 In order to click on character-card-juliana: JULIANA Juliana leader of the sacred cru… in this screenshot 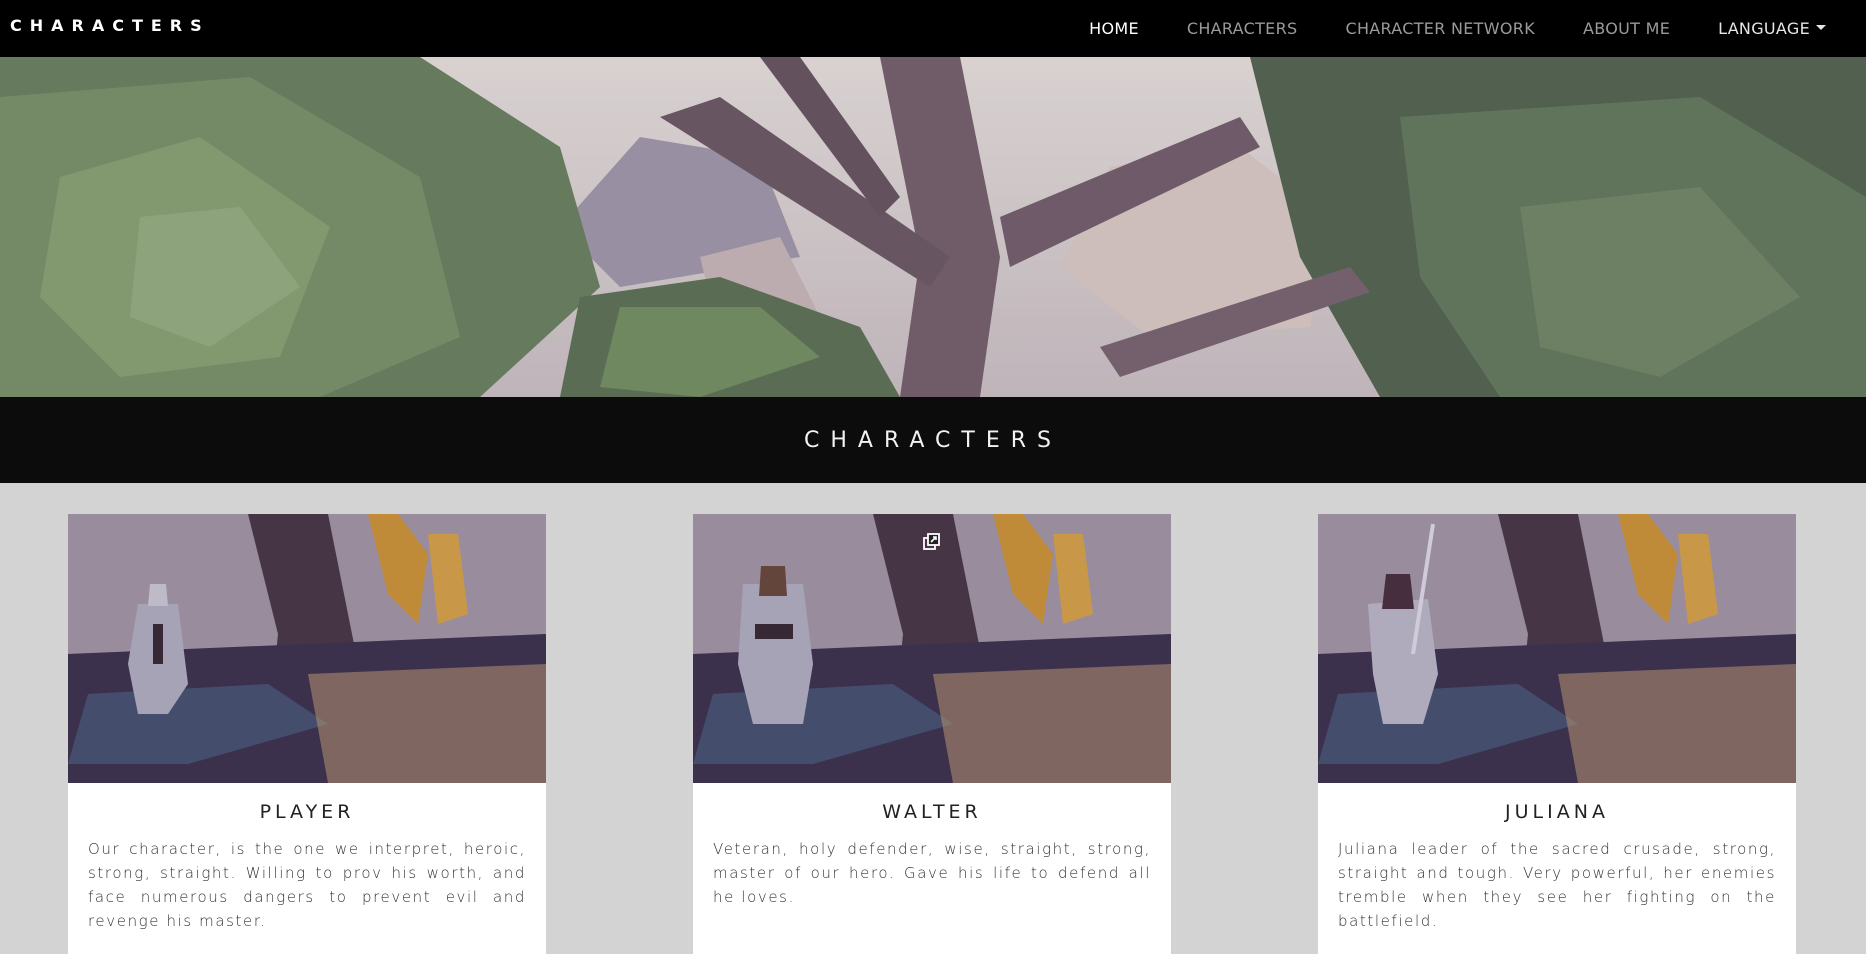, I will do `click(1557, 734)`.